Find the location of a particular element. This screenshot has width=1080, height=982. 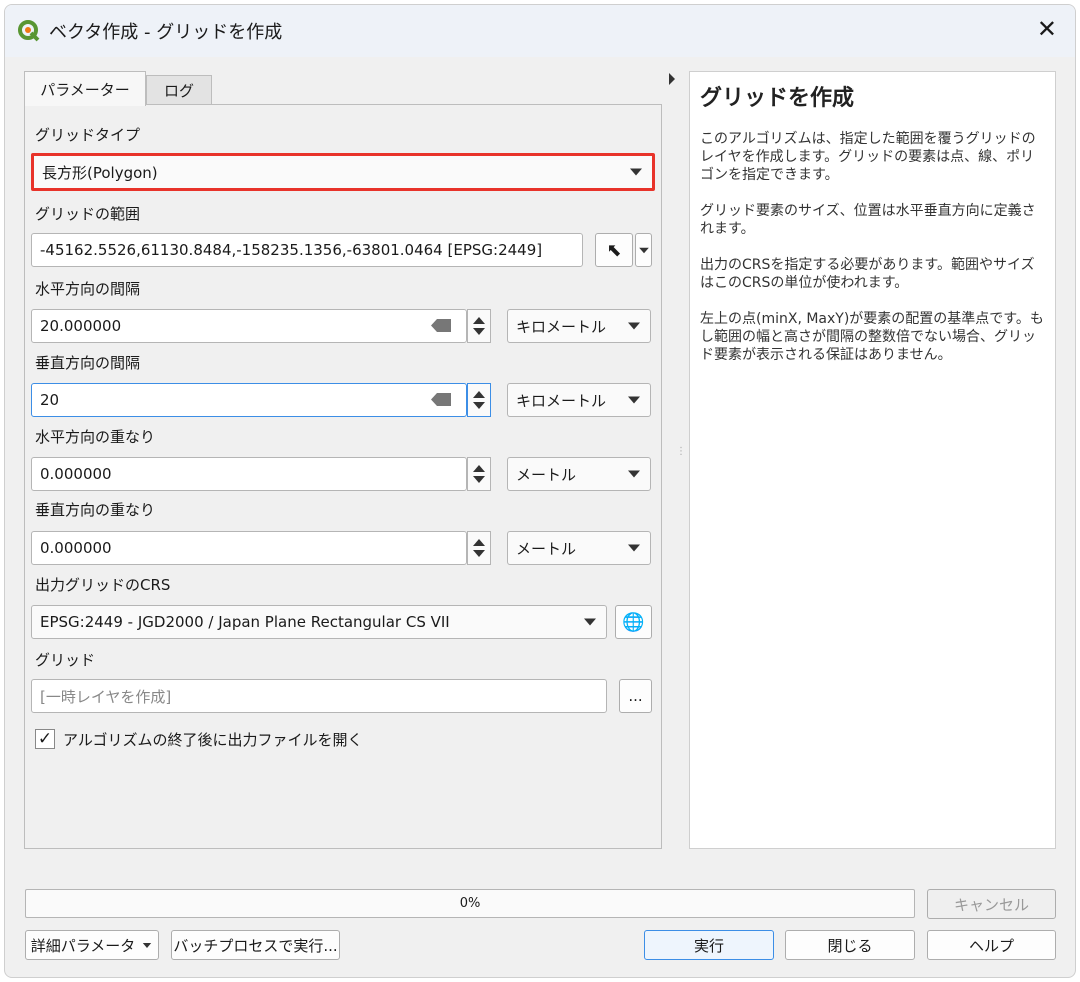

h-spacing-spinner is located at coordinates (479, 326).